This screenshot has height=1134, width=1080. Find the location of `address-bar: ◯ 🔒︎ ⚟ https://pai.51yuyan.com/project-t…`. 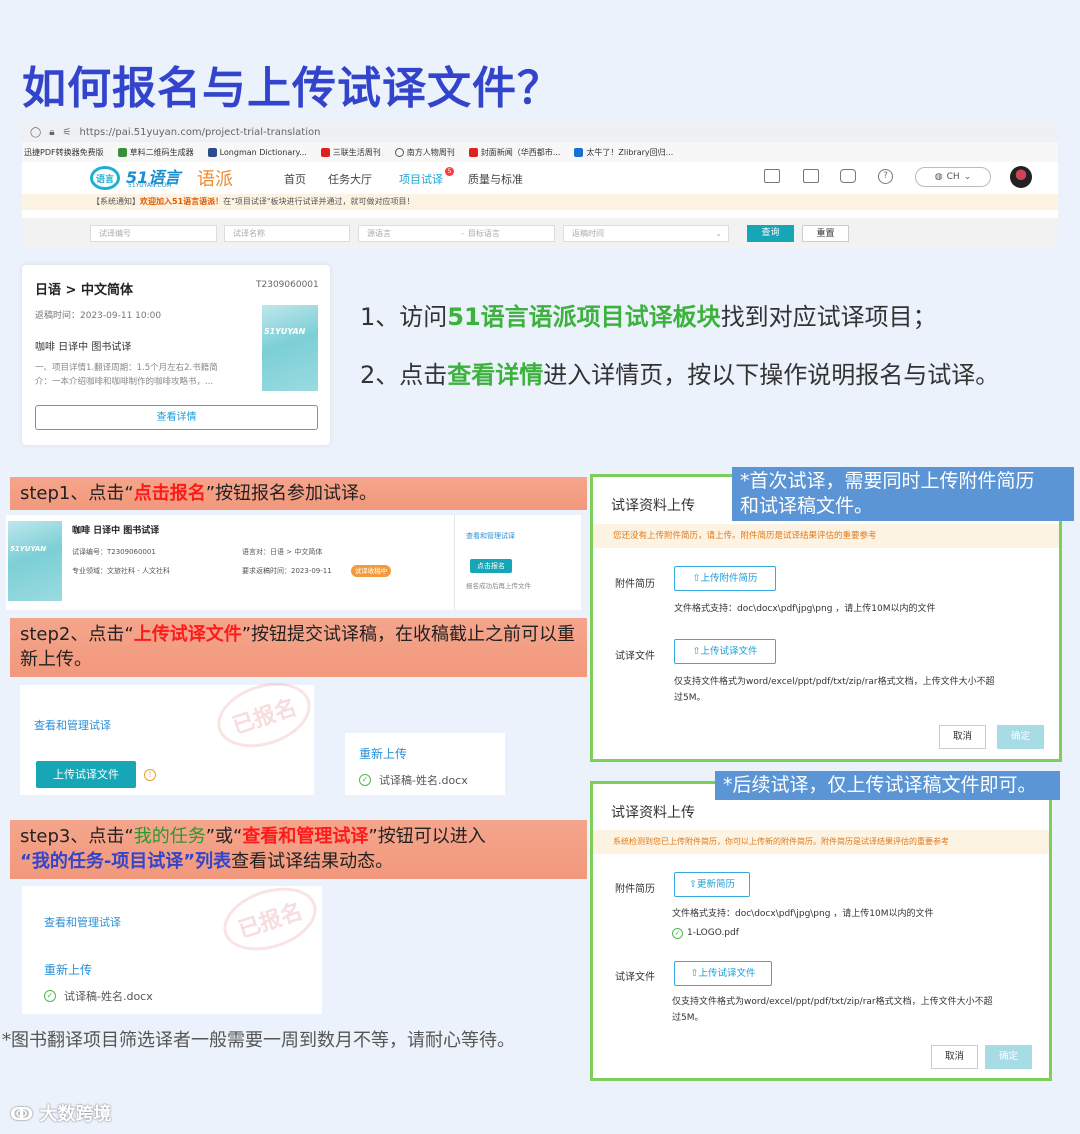

address-bar: ◯ 🔒︎ ⚟ https://pai.51yuyan.com/project-t… is located at coordinates (540, 132).